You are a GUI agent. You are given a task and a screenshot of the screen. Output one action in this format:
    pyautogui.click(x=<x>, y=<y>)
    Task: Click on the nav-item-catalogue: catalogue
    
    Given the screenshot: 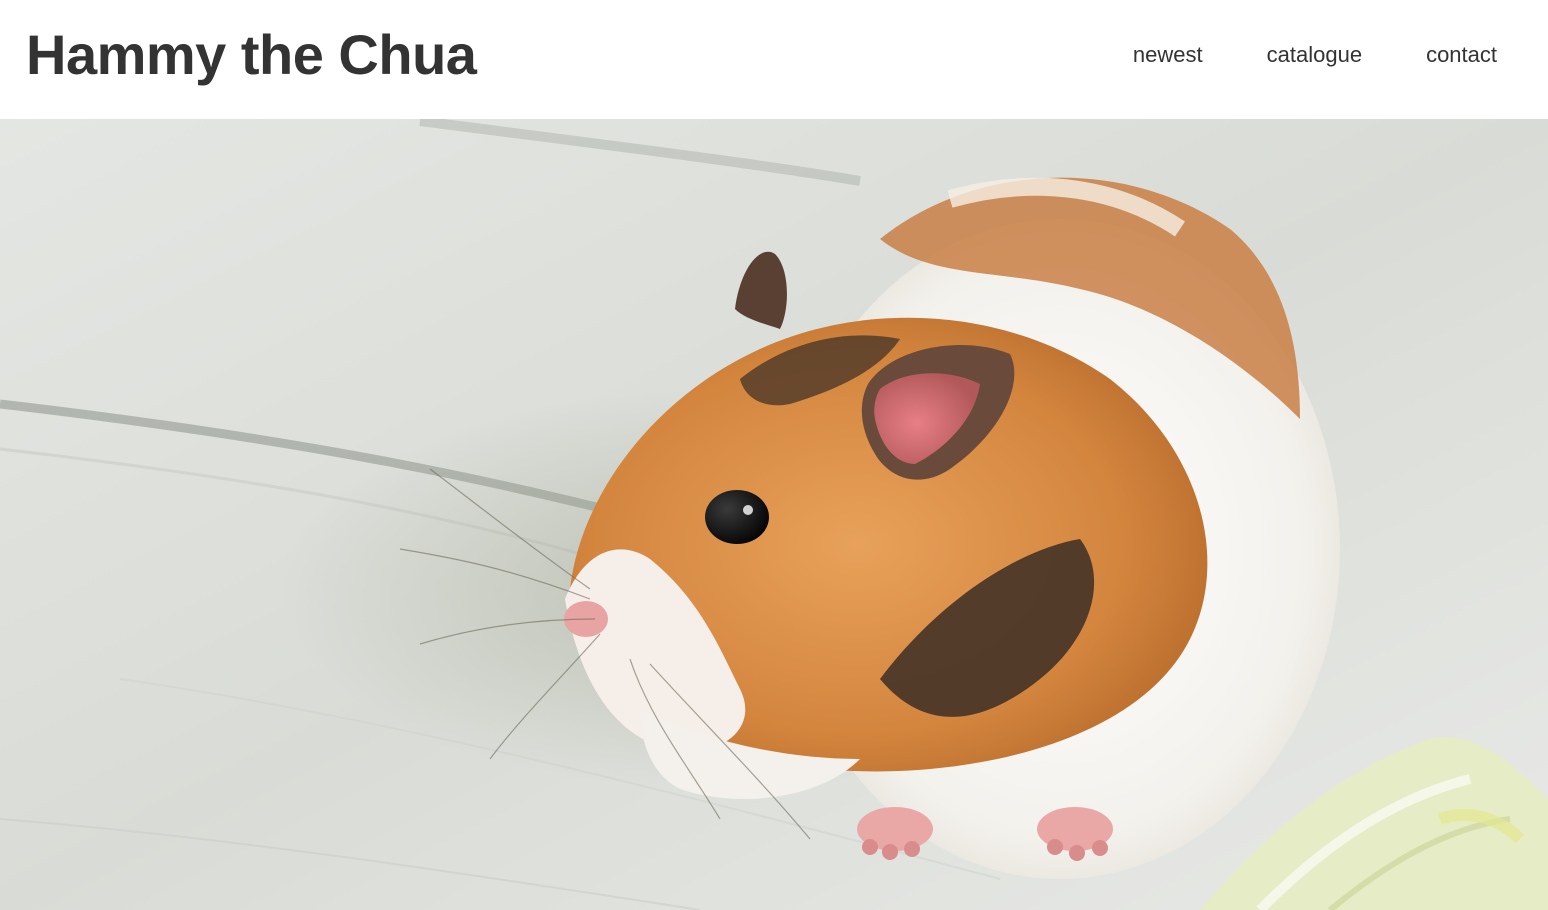 What is the action you would take?
    pyautogui.click(x=1314, y=55)
    